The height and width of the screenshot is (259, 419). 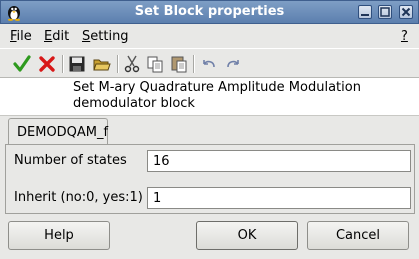 What do you see at coordinates (279, 198) in the screenshot?
I see `inherit-input` at bounding box center [279, 198].